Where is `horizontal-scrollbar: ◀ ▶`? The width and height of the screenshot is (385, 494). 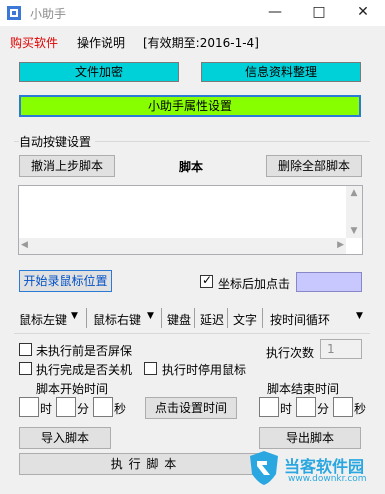 horizontal-scrollbar: ◀ ▶ is located at coordinates (182, 246).